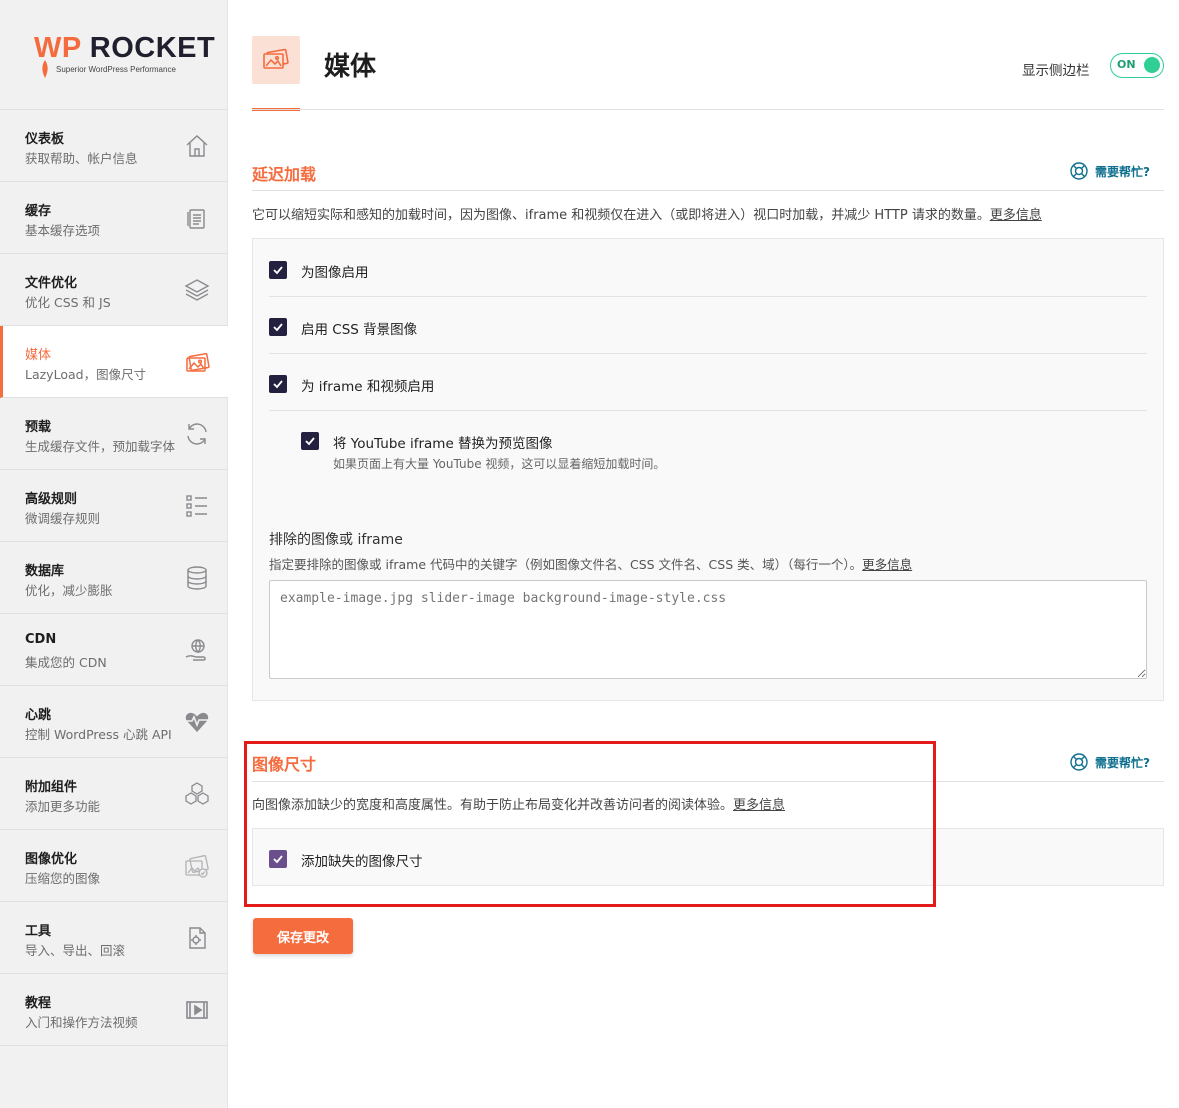  Describe the element at coordinates (197, 578) in the screenshot. I see `database-icon` at that location.